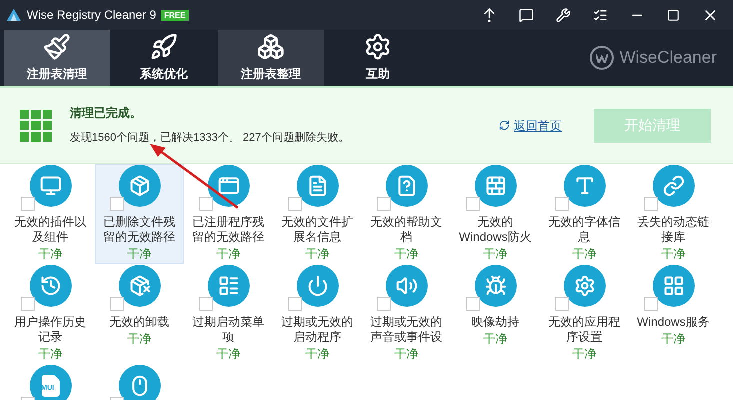  What do you see at coordinates (14, 15) in the screenshot?
I see `app-logo-icon` at bounding box center [14, 15].